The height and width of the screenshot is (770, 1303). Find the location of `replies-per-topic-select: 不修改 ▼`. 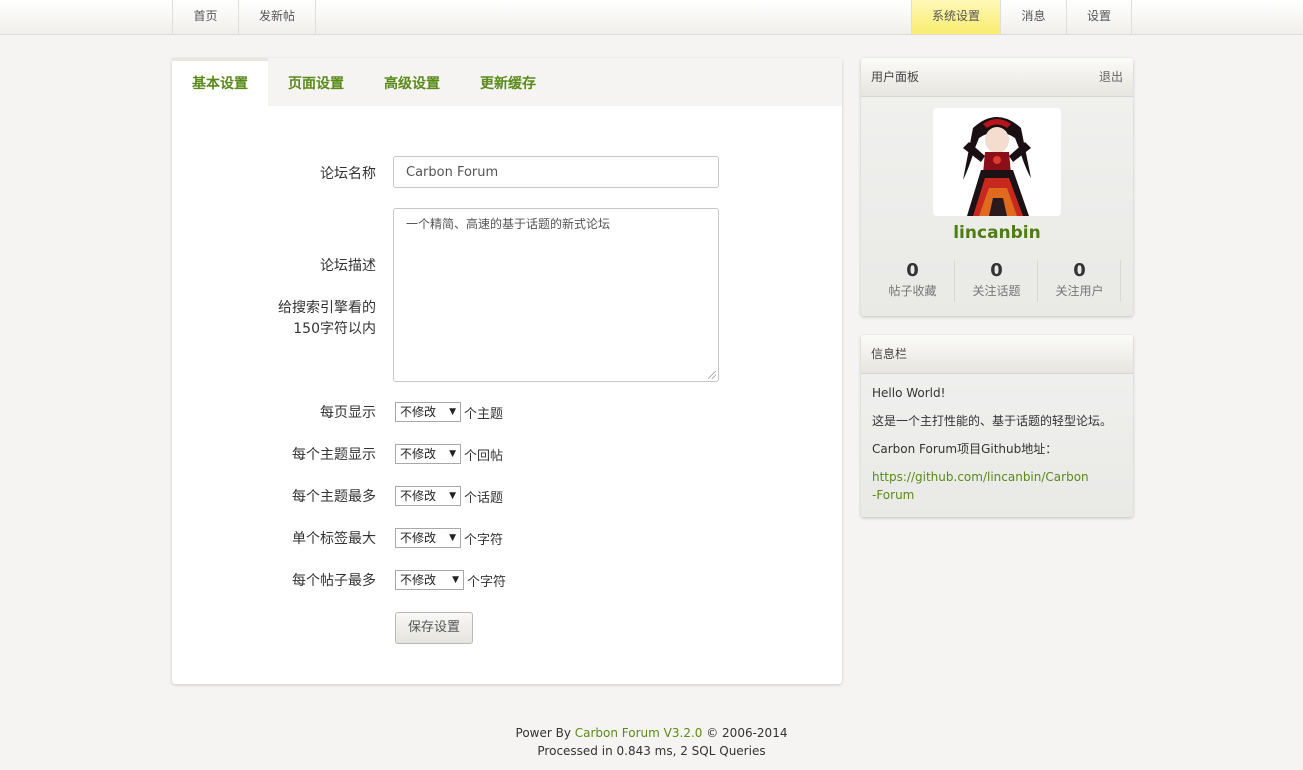

replies-per-topic-select: 不修改 ▼ is located at coordinates (428, 454).